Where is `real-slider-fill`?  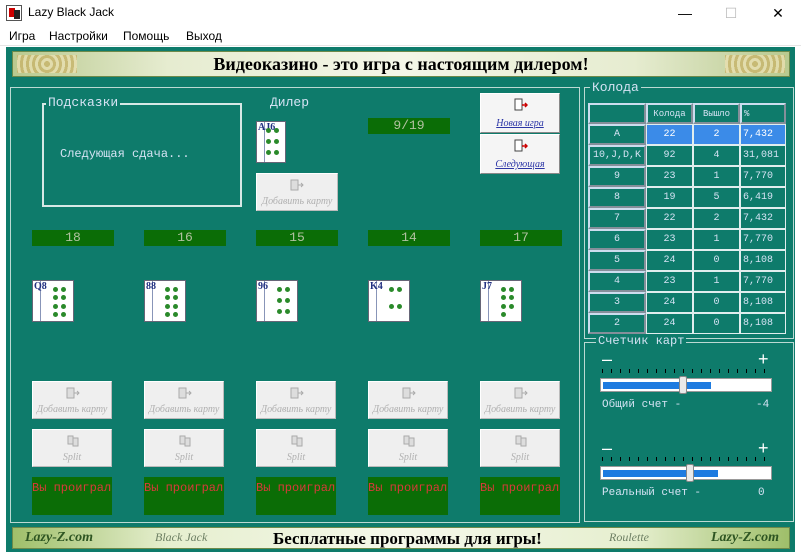 real-slider-fill is located at coordinates (660, 473).